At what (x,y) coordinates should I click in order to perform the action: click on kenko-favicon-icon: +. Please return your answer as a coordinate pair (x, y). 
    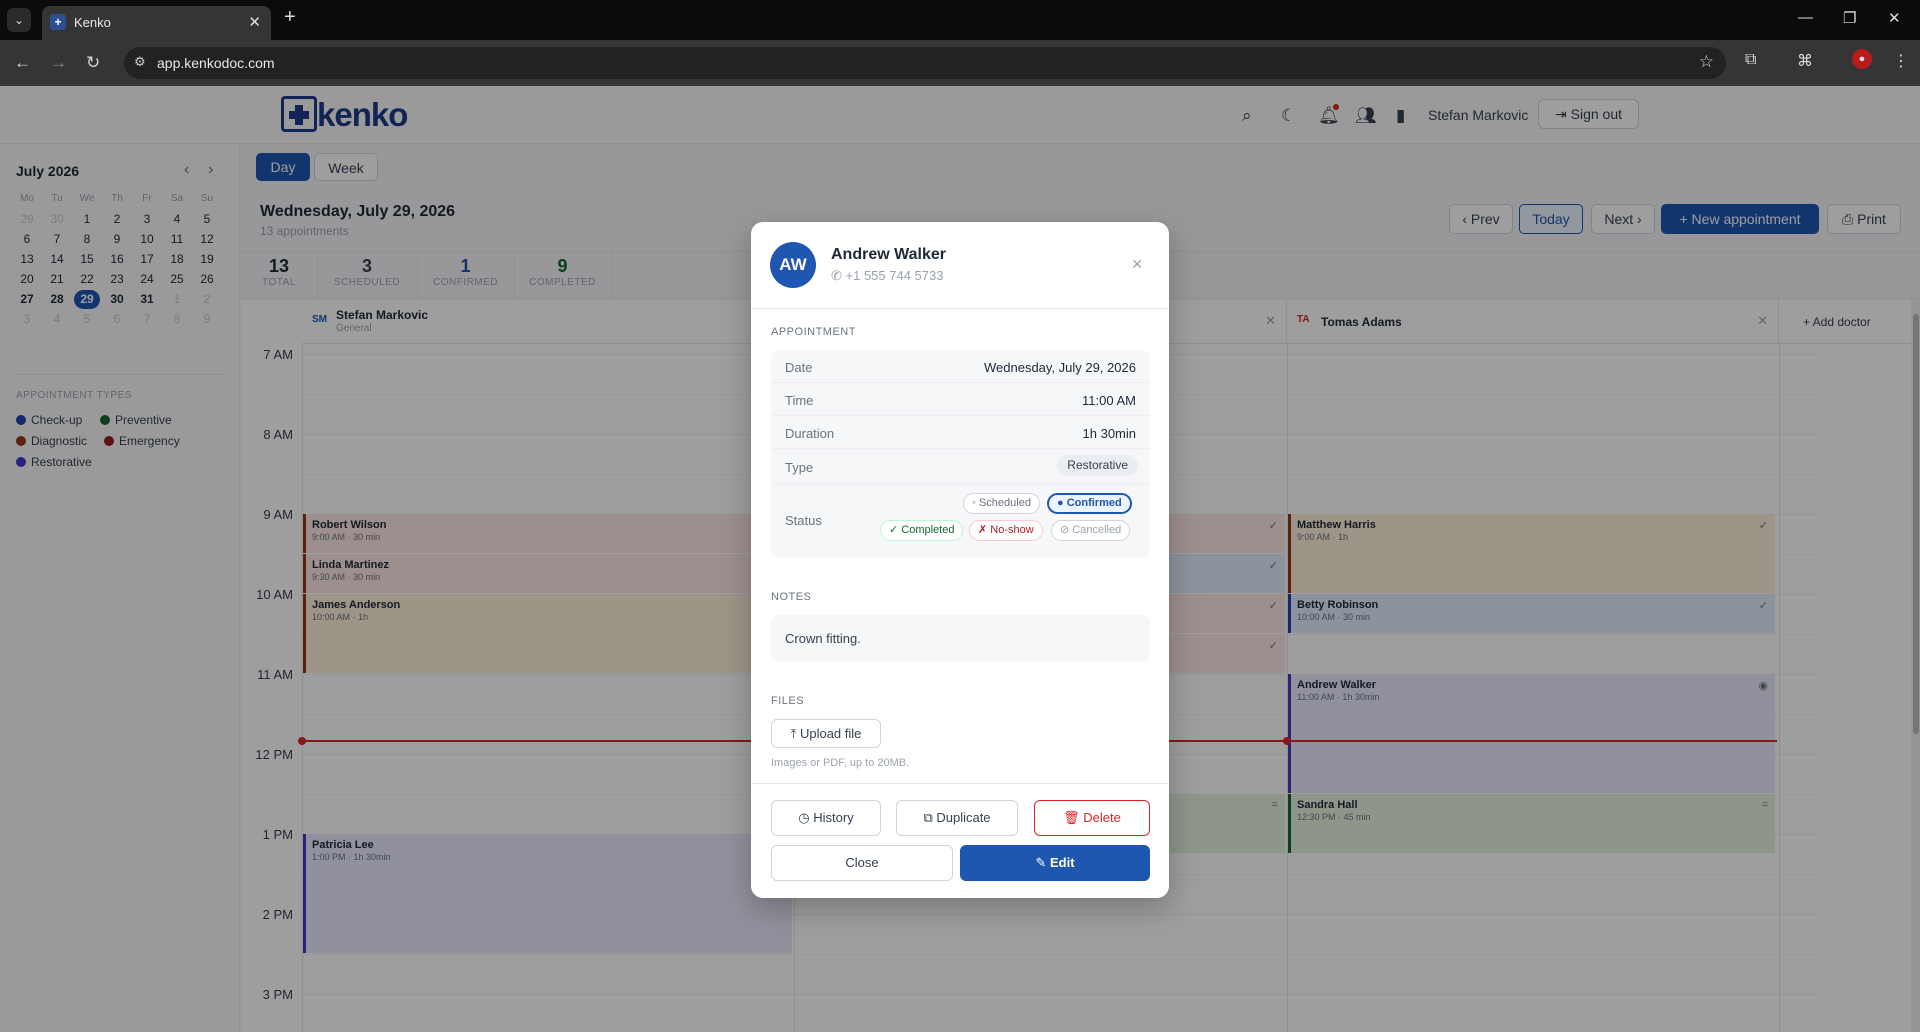
    Looking at the image, I should click on (58, 22).